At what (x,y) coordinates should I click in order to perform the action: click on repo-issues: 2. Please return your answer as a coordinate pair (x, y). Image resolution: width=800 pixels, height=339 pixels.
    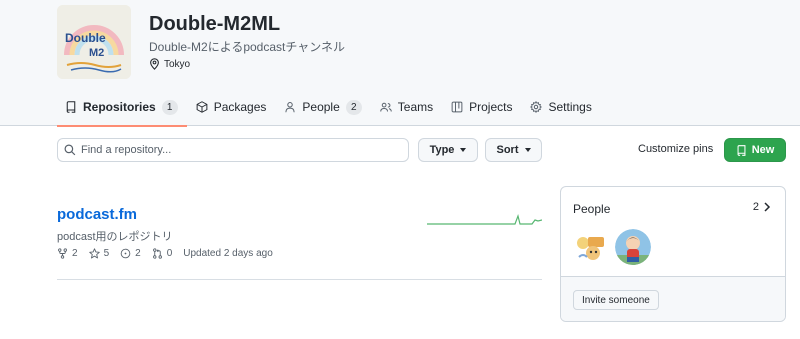
    Looking at the image, I should click on (130, 253).